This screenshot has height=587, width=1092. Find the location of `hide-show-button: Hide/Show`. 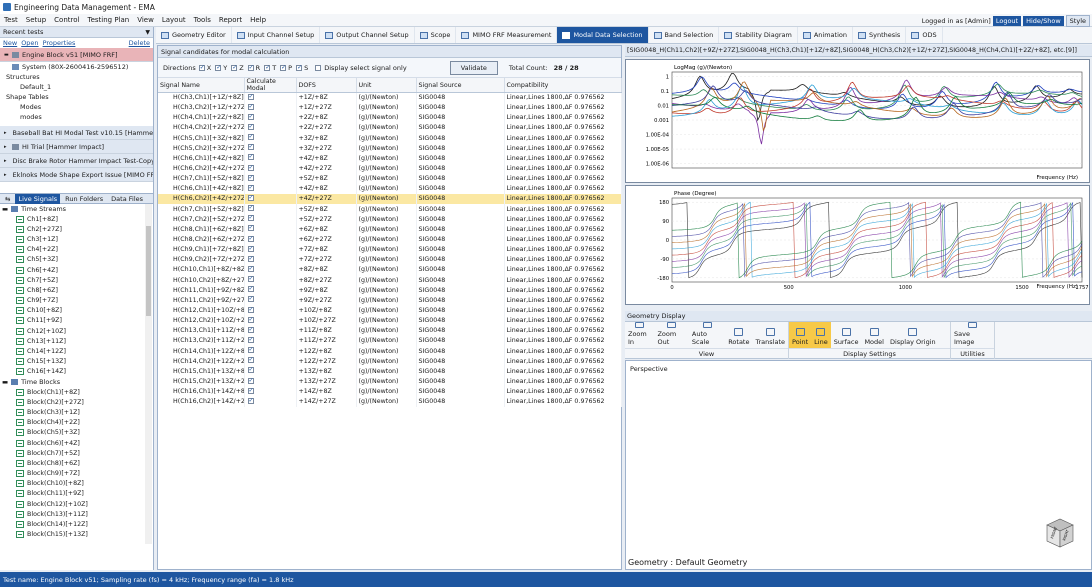

hide-show-button: Hide/Show is located at coordinates (1043, 21).